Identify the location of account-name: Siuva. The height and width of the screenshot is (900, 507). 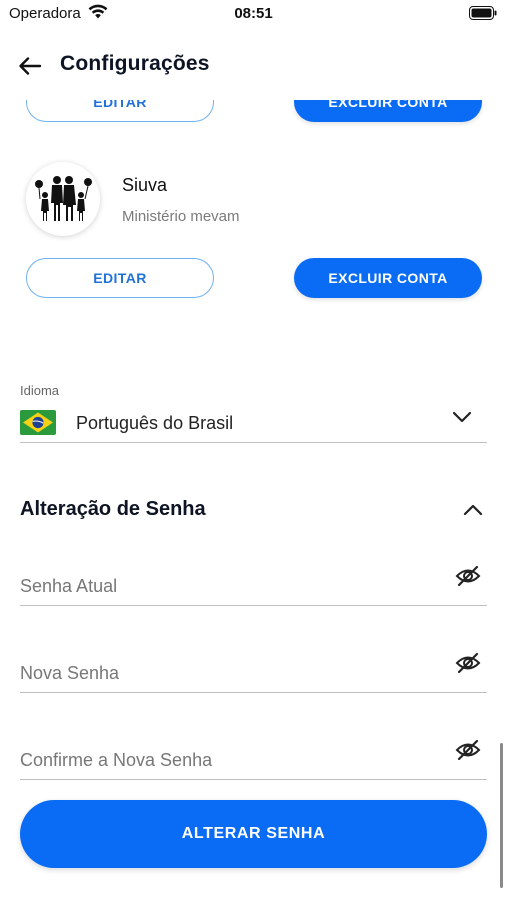
(145, 185).